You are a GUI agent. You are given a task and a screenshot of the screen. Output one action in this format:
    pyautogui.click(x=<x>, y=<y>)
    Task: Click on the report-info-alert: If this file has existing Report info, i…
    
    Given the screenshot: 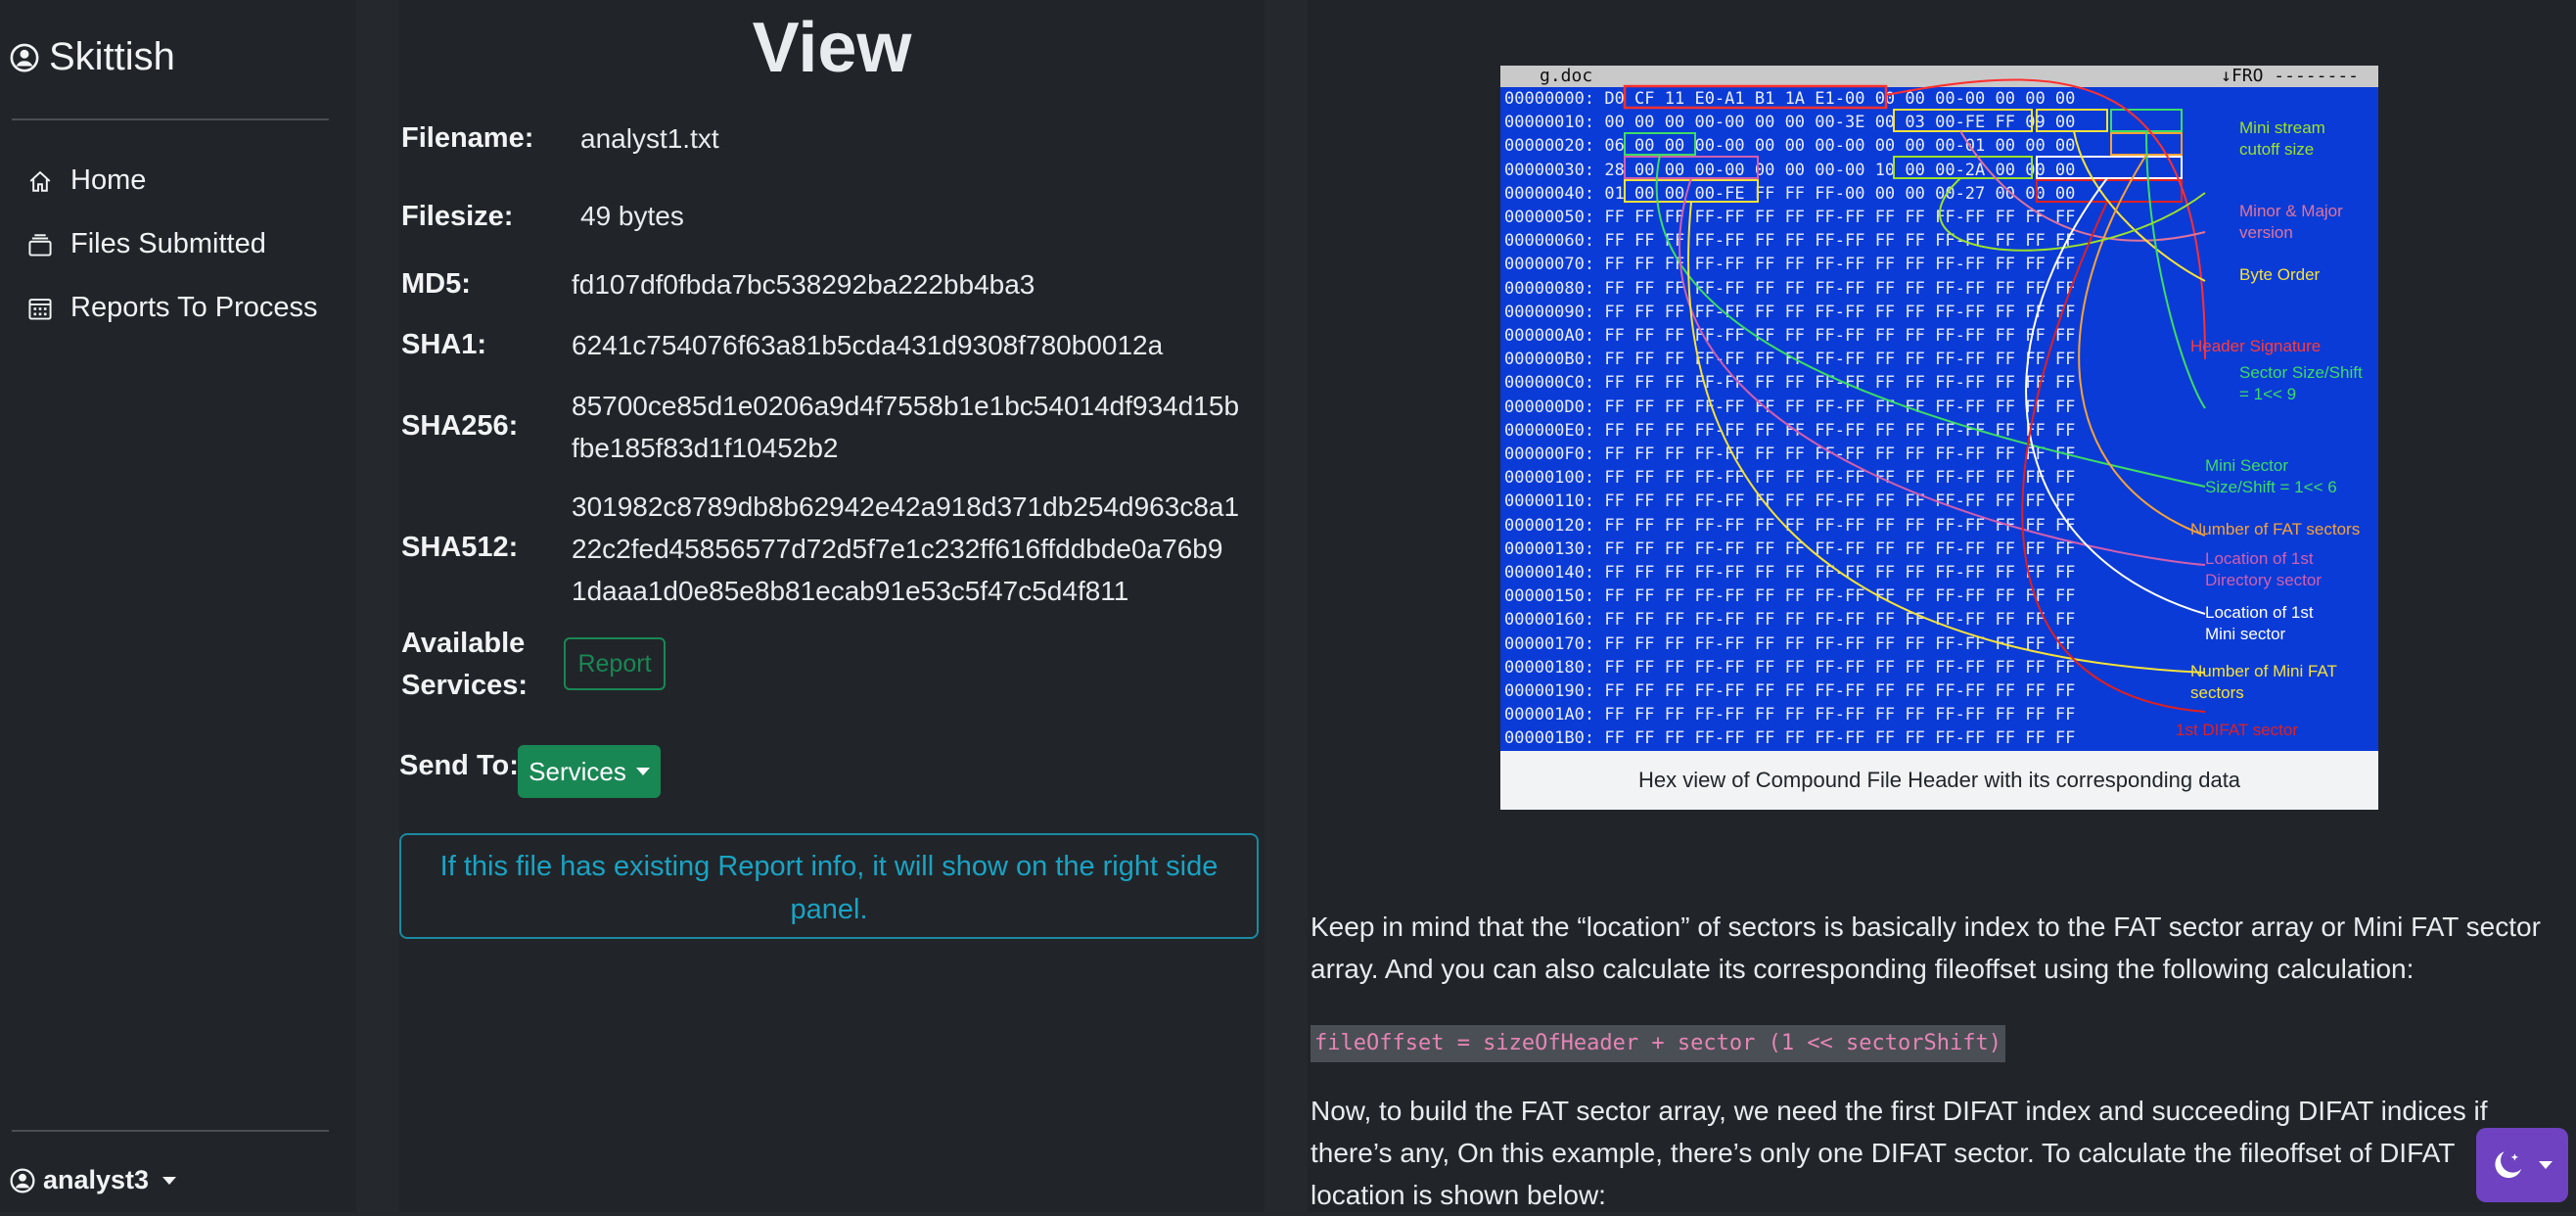 What is the action you would take?
    pyautogui.click(x=829, y=886)
    